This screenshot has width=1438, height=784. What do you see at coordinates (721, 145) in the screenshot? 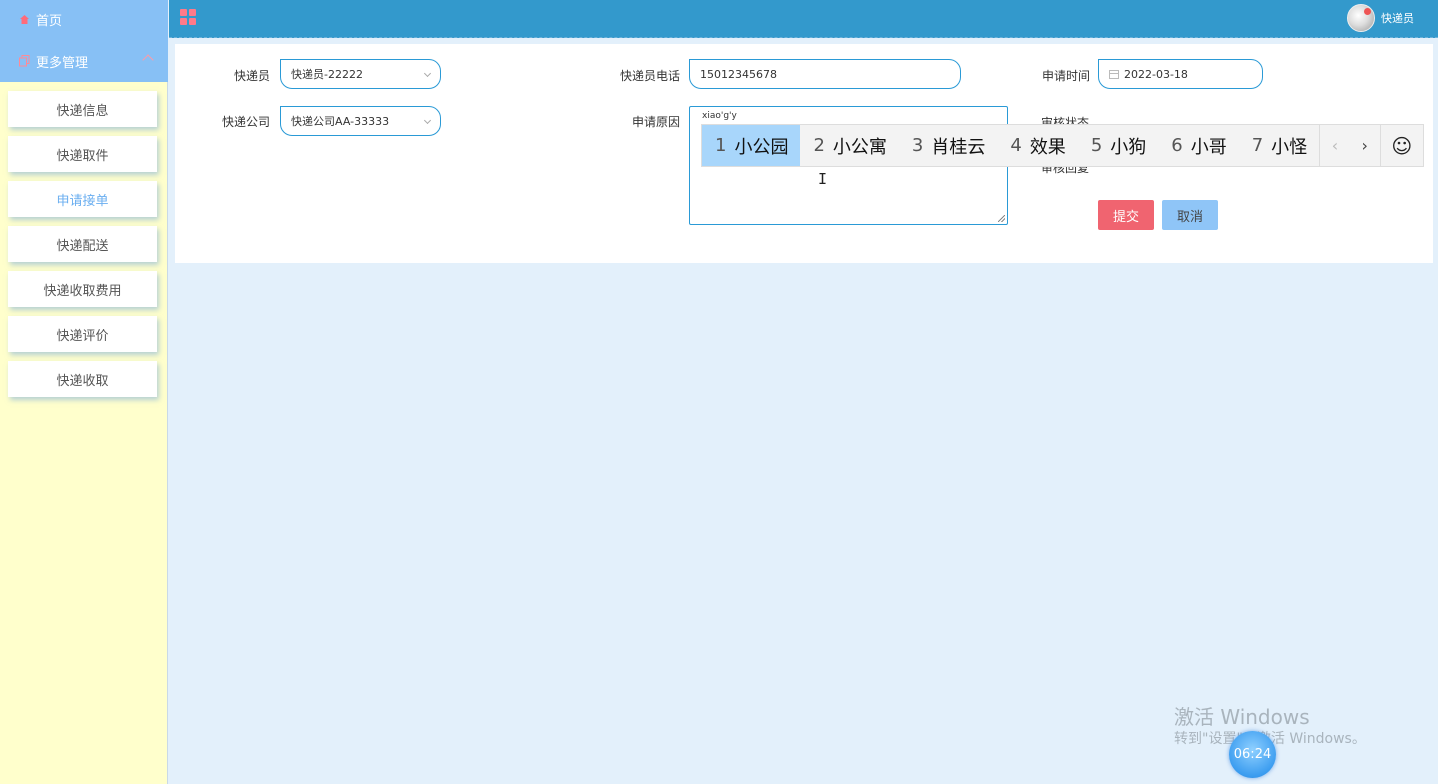
I see `ime-candidate-num: 1` at bounding box center [721, 145].